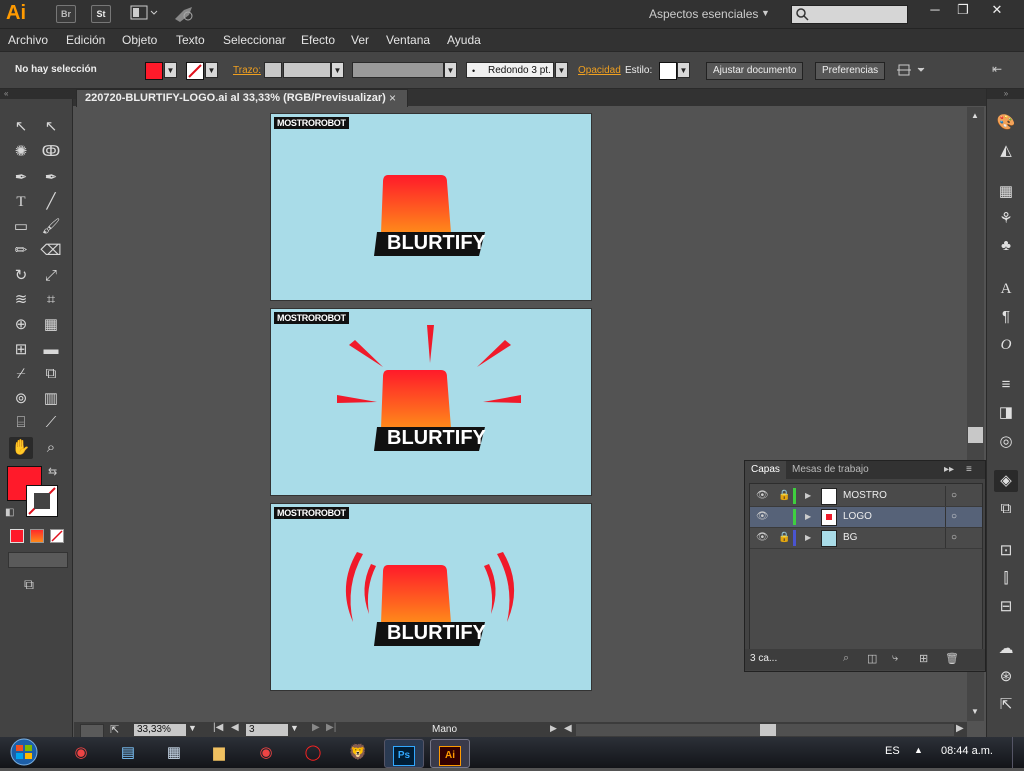 The image size is (1024, 771). I want to click on color-palette-icon: 🎨, so click(1006, 123).